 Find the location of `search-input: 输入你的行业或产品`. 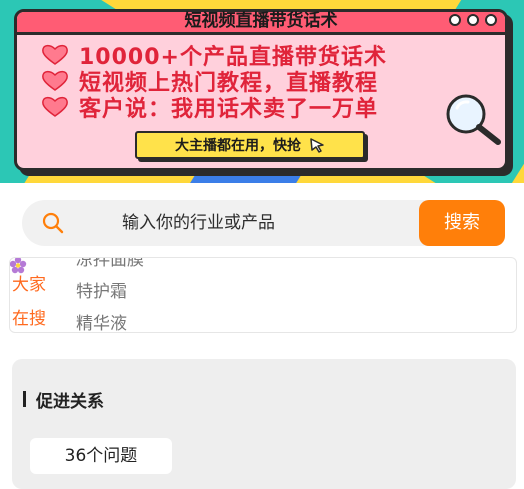

search-input: 输入你的行业或产品 is located at coordinates (198, 223).